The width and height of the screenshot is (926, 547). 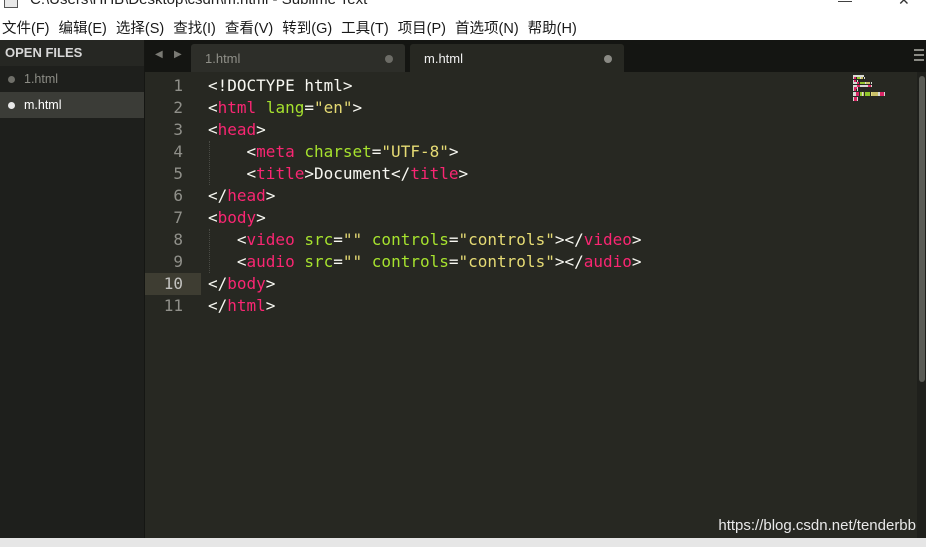 What do you see at coordinates (251, 27) in the screenshot?
I see `menu-view: 查看(V)` at bounding box center [251, 27].